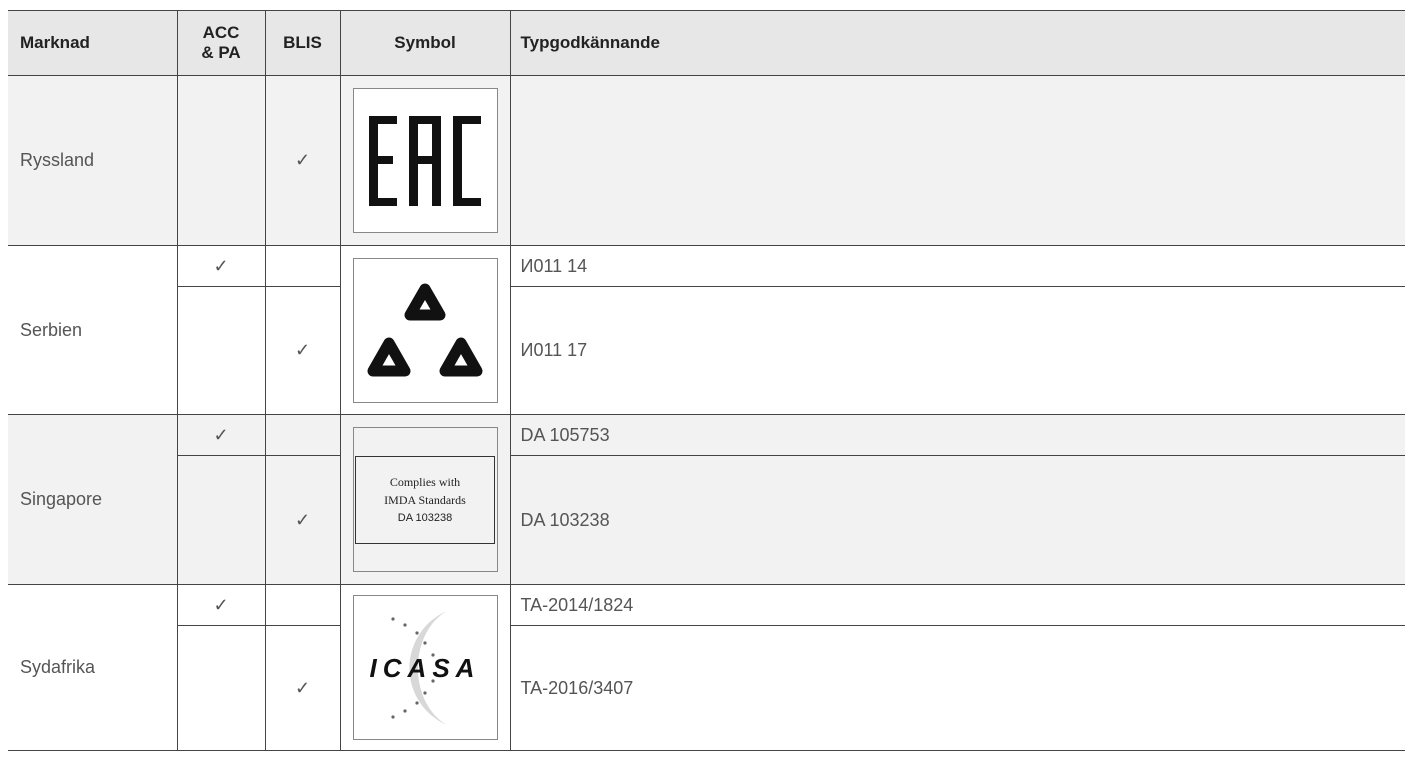 This screenshot has height=759, width=1405. I want to click on market-name: Ryssland, so click(93, 160).